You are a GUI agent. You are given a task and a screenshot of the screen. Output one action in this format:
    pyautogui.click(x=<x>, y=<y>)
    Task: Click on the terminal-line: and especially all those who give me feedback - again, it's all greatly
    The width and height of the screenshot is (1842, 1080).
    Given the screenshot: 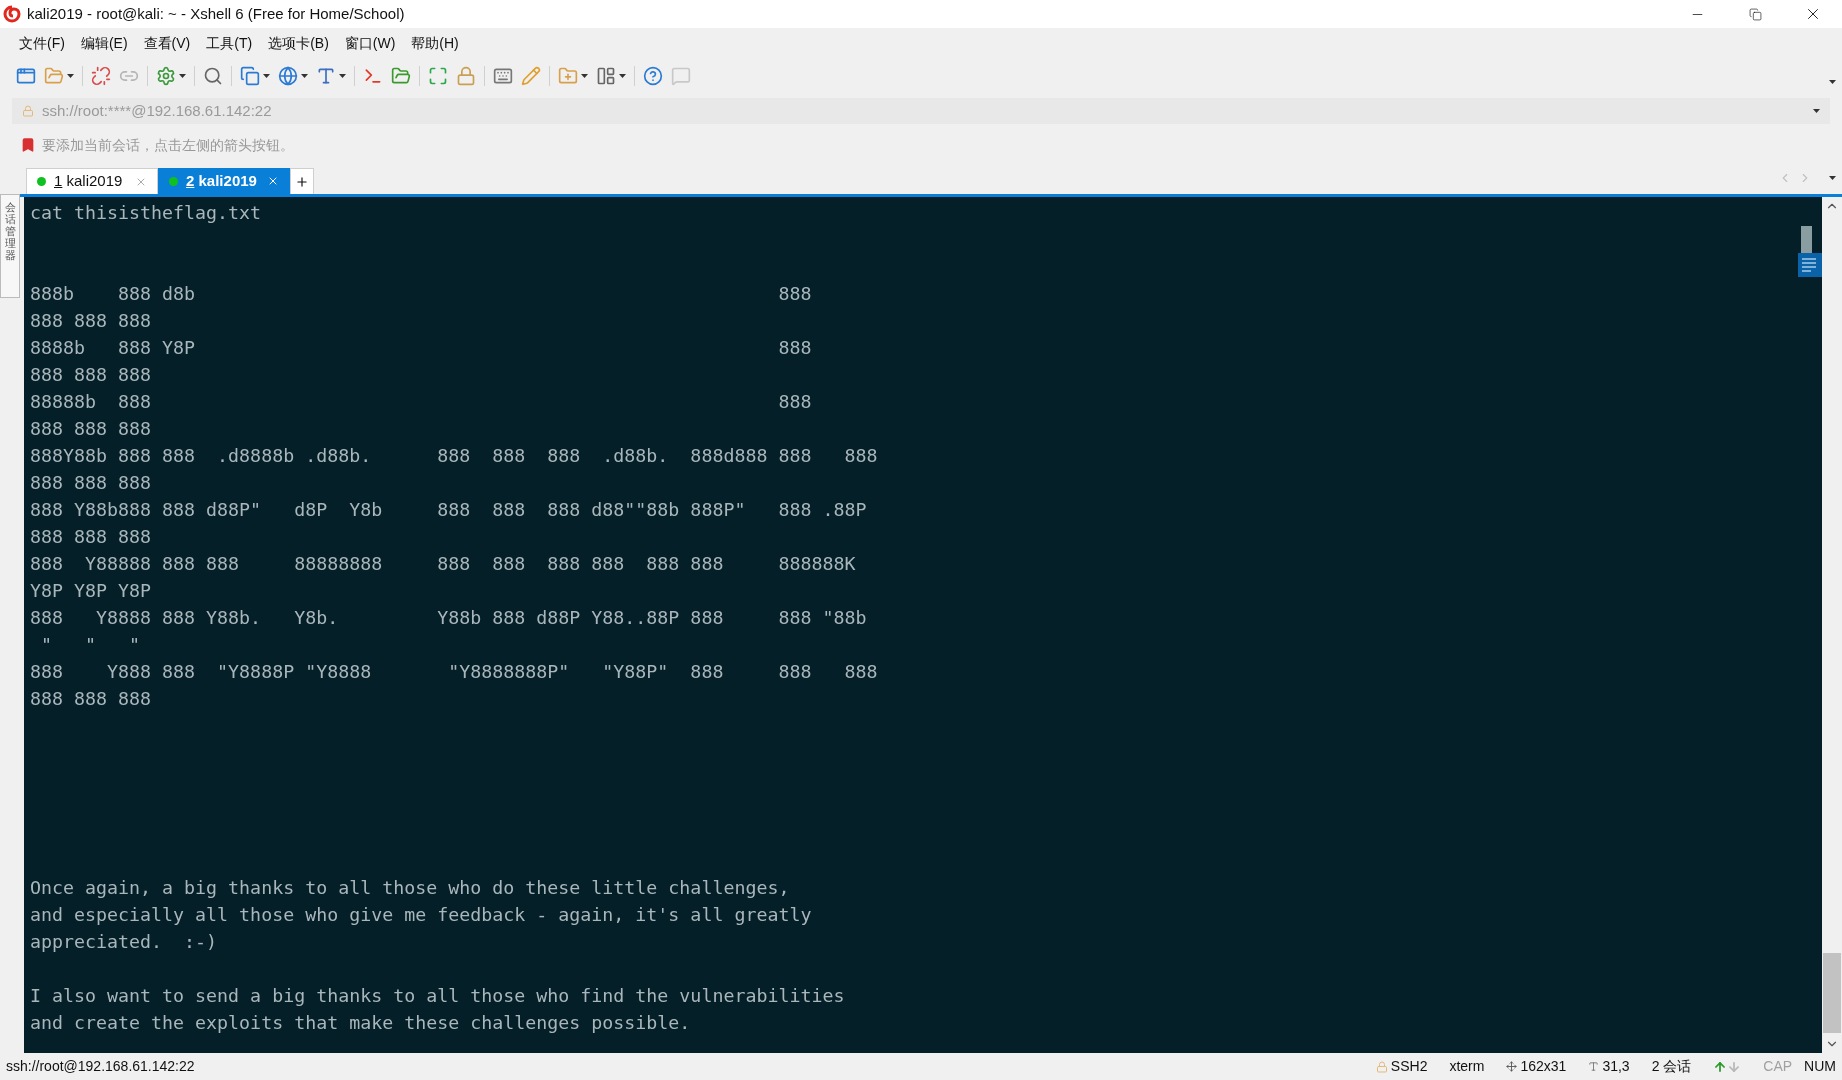 What is the action you would take?
    pyautogui.click(x=421, y=915)
    